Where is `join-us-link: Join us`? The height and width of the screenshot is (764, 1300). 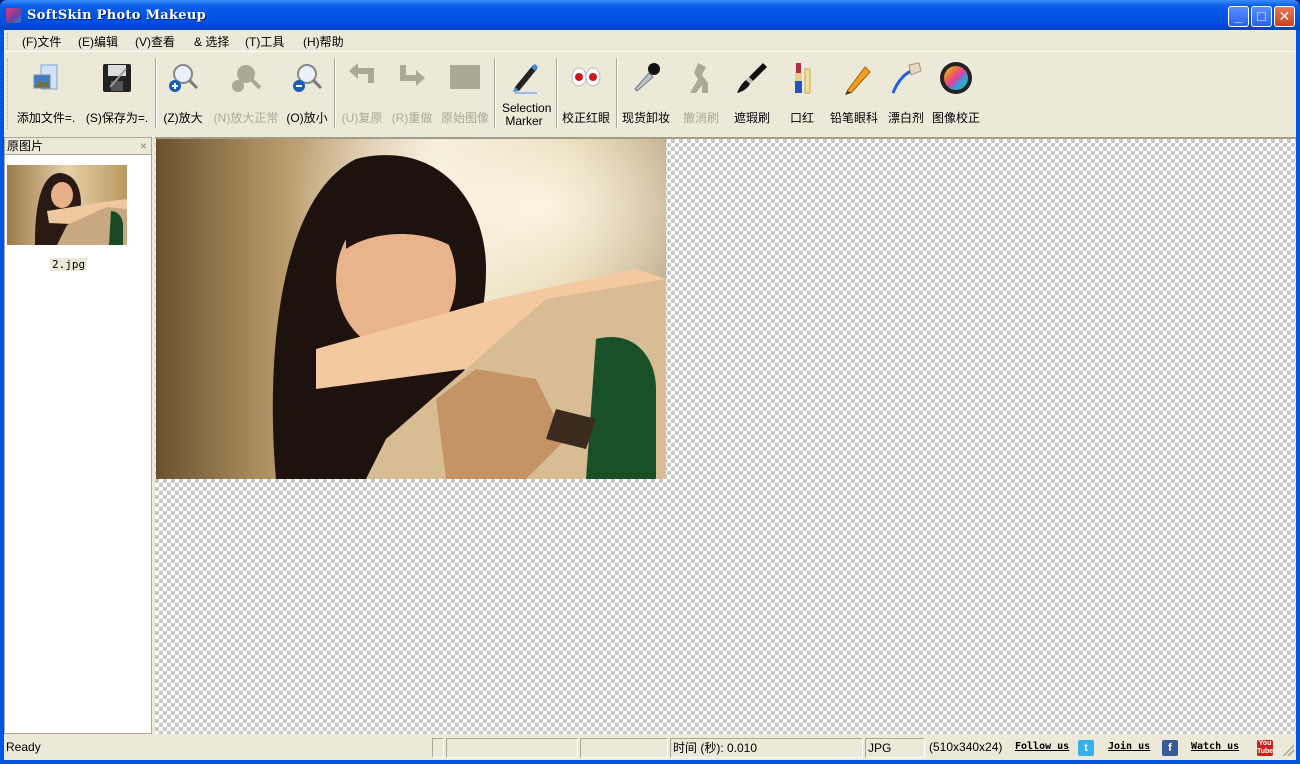
join-us-link: Join us is located at coordinates (1129, 746).